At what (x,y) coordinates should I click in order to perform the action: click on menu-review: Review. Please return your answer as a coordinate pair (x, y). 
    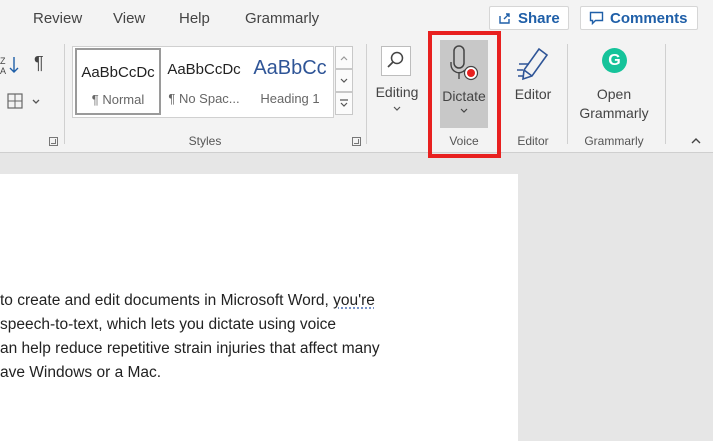
    Looking at the image, I should click on (57, 18).